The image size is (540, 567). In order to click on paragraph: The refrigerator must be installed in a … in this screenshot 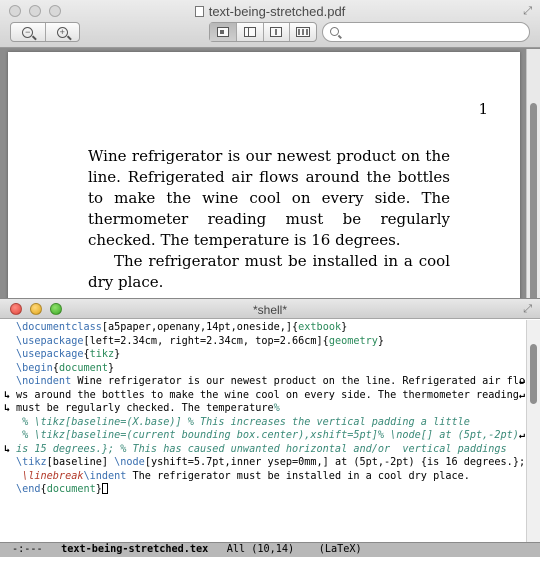, I will do `click(269, 271)`.